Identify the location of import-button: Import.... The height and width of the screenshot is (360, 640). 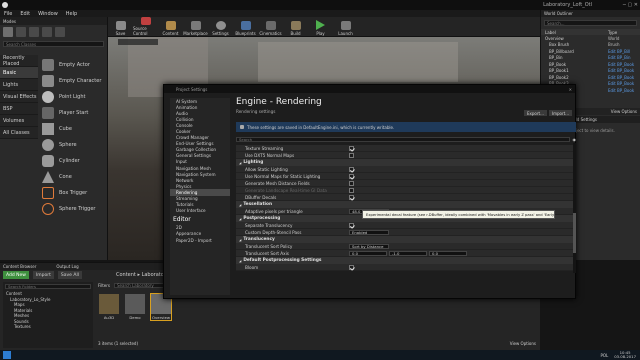
(560, 113).